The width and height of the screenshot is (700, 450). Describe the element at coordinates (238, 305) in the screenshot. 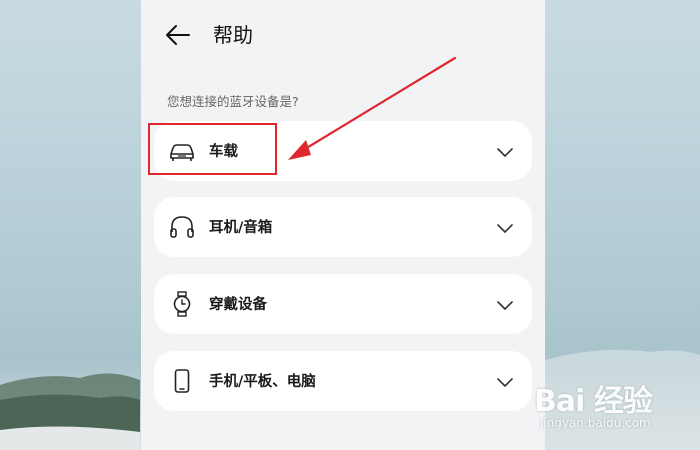

I see `device-label: 穿戴设备` at that location.